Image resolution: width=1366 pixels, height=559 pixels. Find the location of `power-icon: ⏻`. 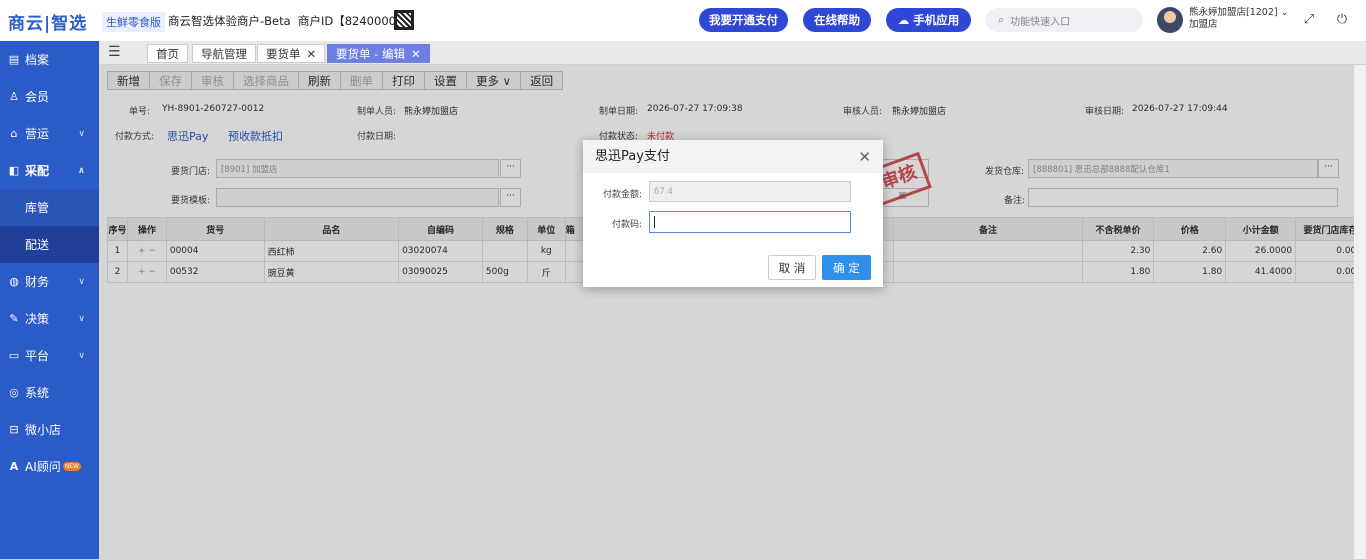

power-icon: ⏻ is located at coordinates (1342, 20).